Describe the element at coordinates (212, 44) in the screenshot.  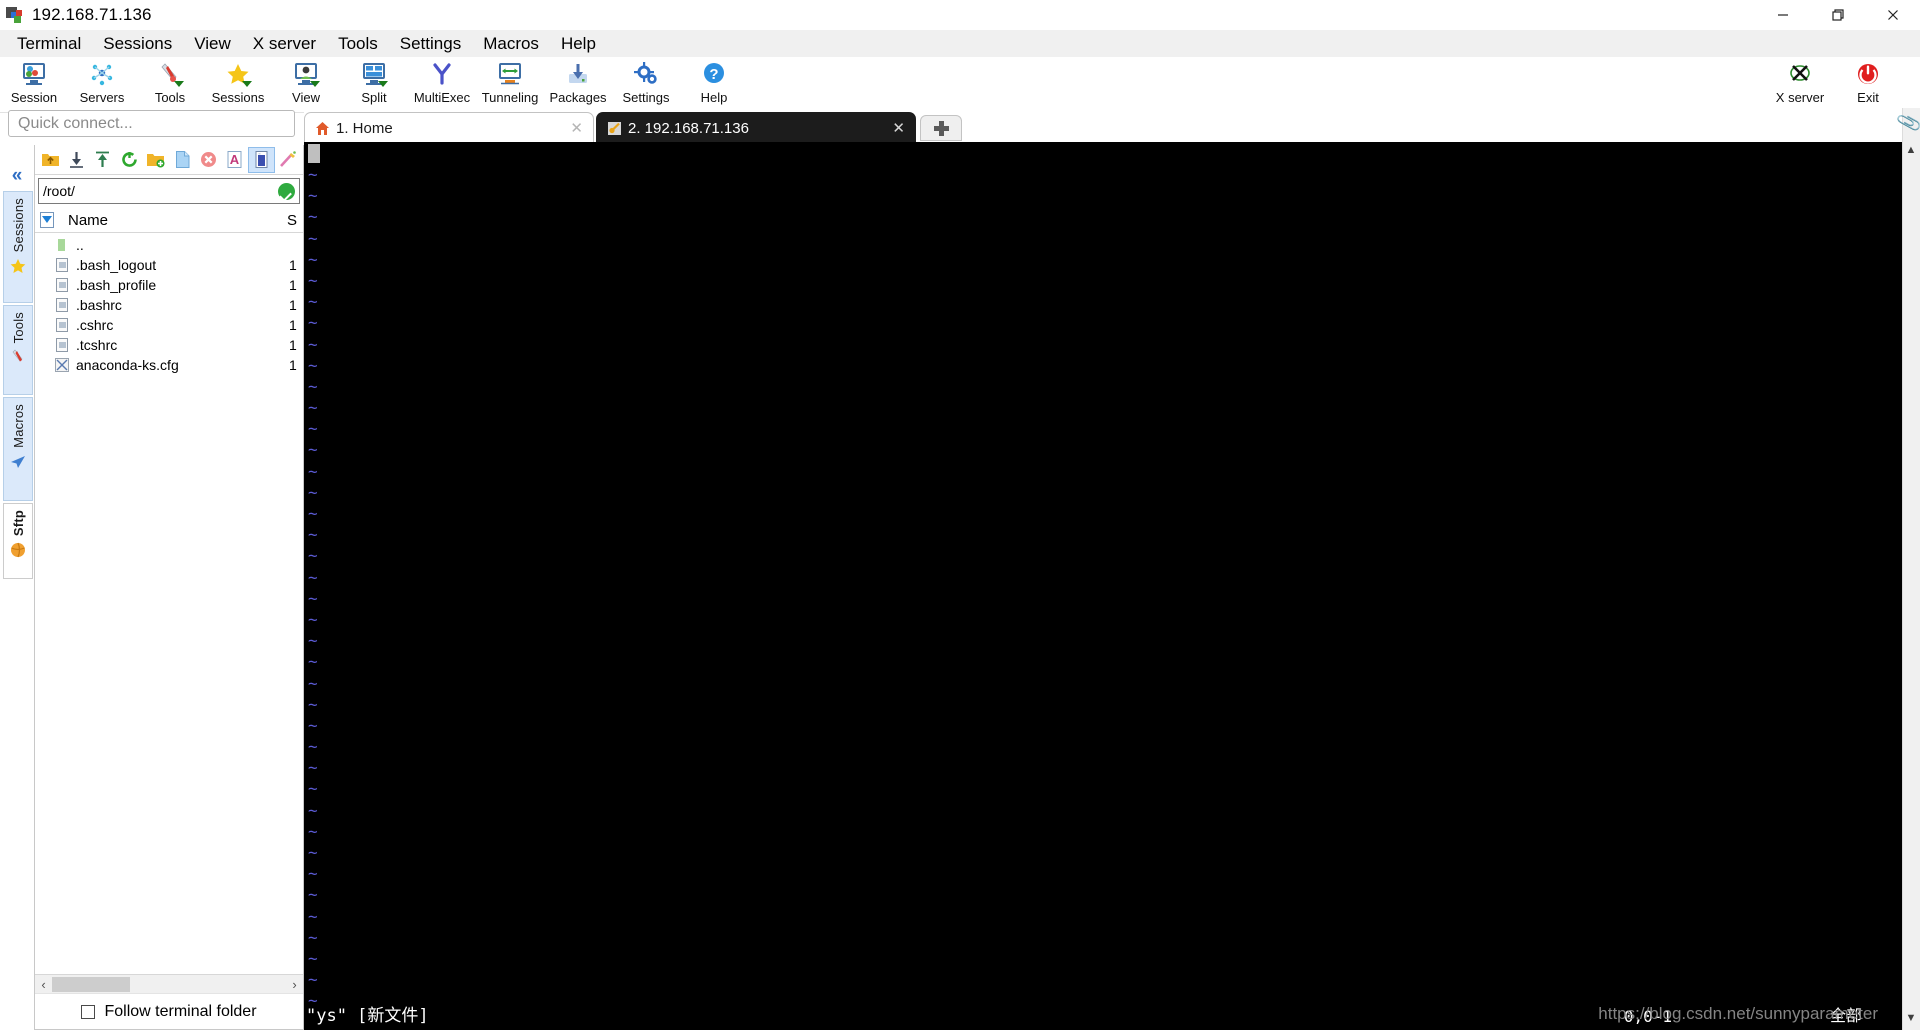
I see `menu-view: View` at that location.